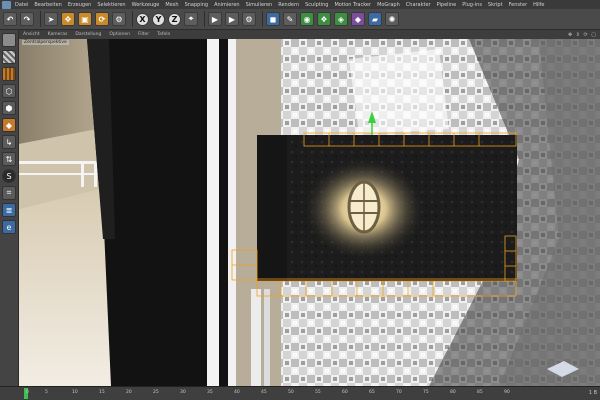  What do you see at coordinates (119, 19) in the screenshot?
I see `recent-tools-icon: ⚙` at bounding box center [119, 19].